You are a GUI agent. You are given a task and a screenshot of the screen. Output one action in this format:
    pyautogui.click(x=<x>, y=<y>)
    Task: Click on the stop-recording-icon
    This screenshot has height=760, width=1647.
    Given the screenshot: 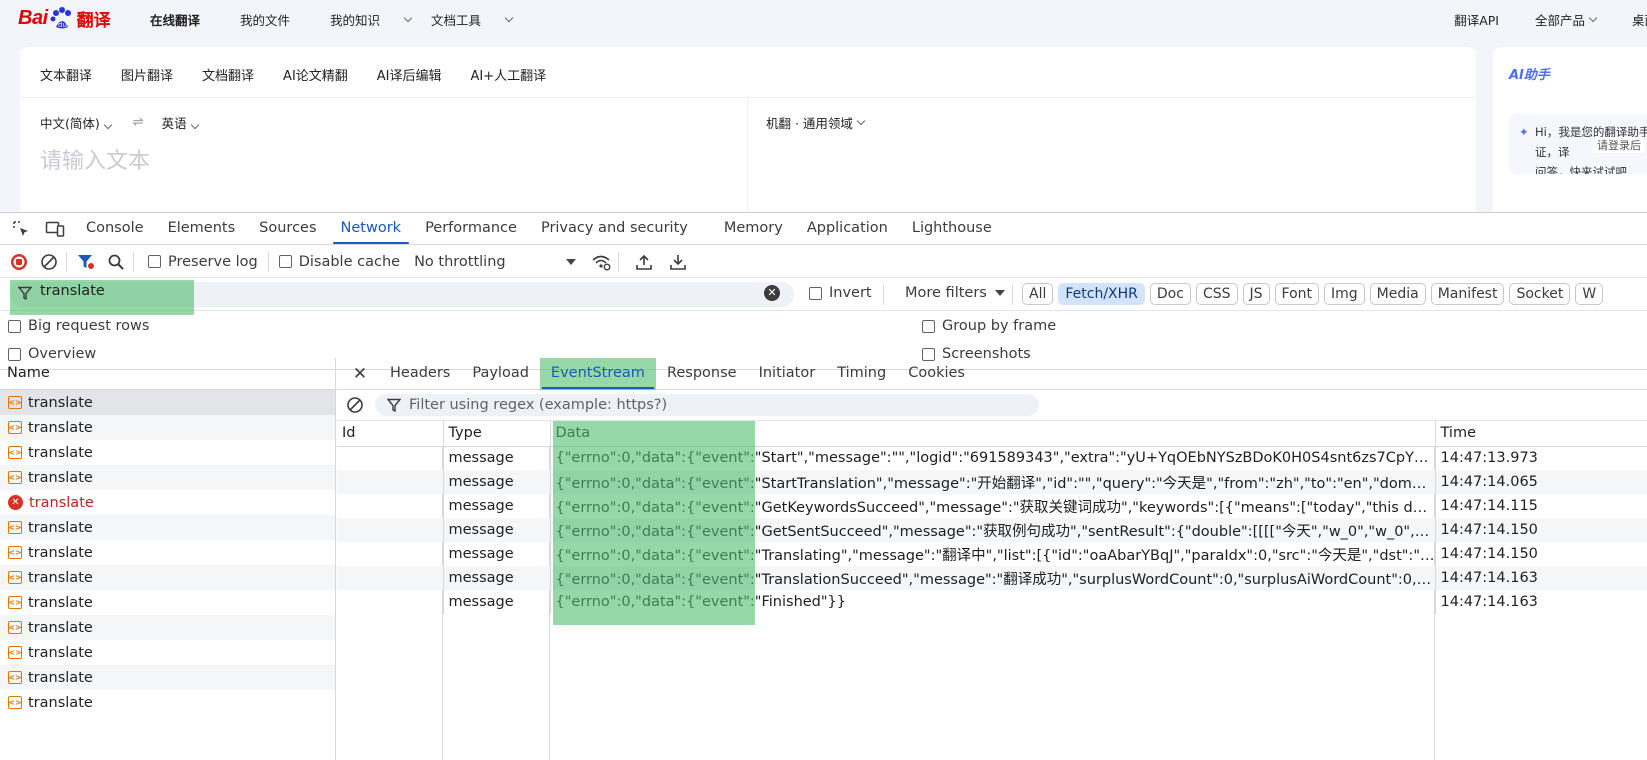 What is the action you would take?
    pyautogui.click(x=19, y=262)
    